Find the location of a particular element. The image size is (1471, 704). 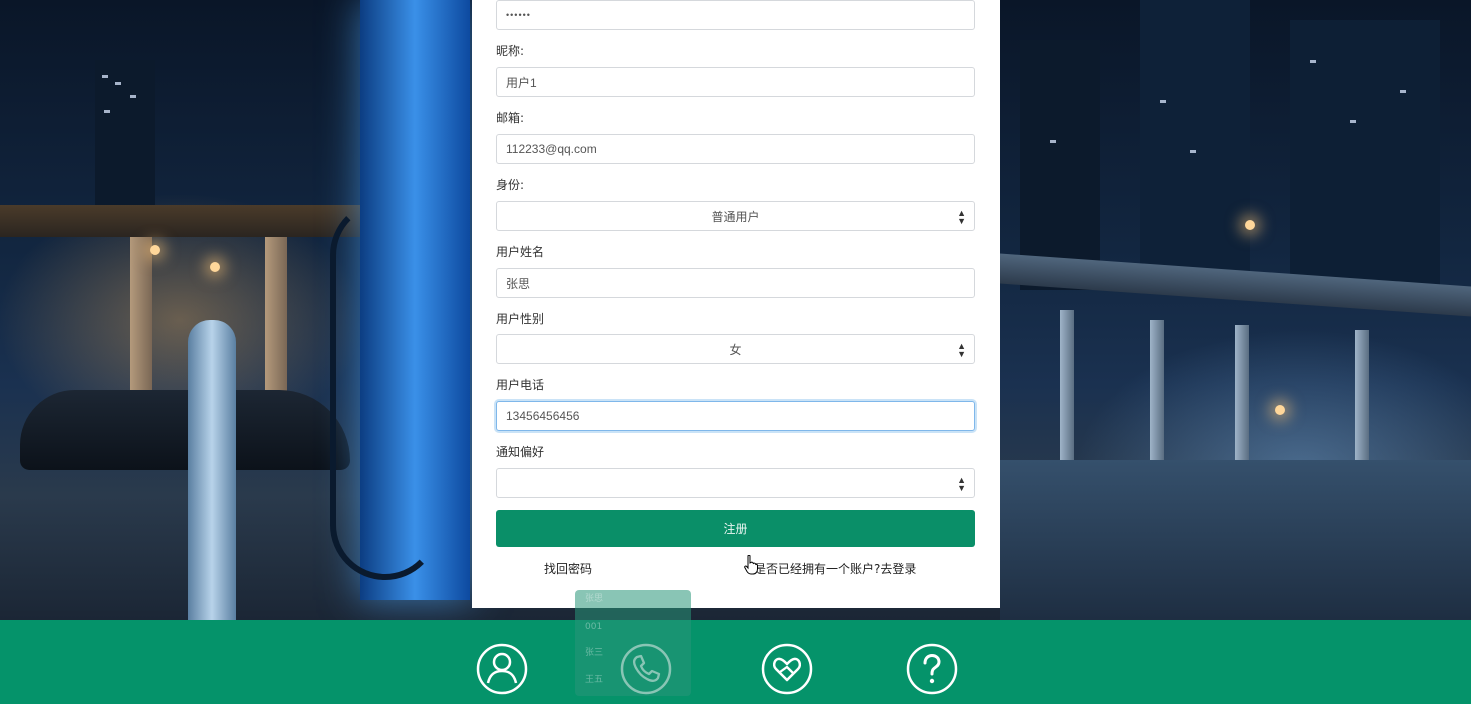

question-icon is located at coordinates (932, 669).